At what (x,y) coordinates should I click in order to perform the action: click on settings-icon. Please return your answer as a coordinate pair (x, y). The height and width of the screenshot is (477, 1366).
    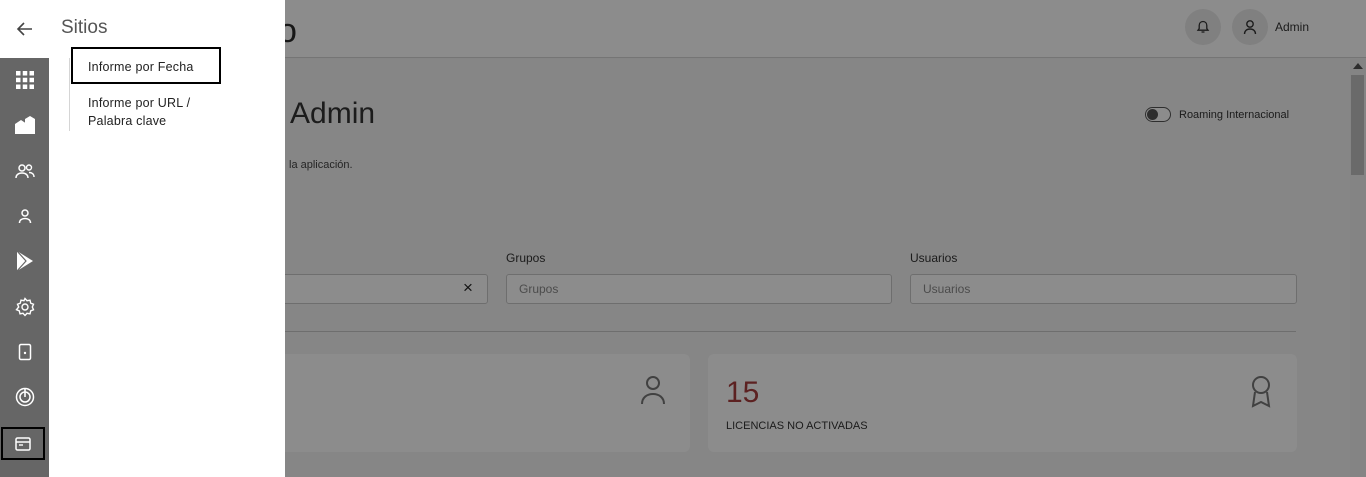
    Looking at the image, I should click on (24, 307).